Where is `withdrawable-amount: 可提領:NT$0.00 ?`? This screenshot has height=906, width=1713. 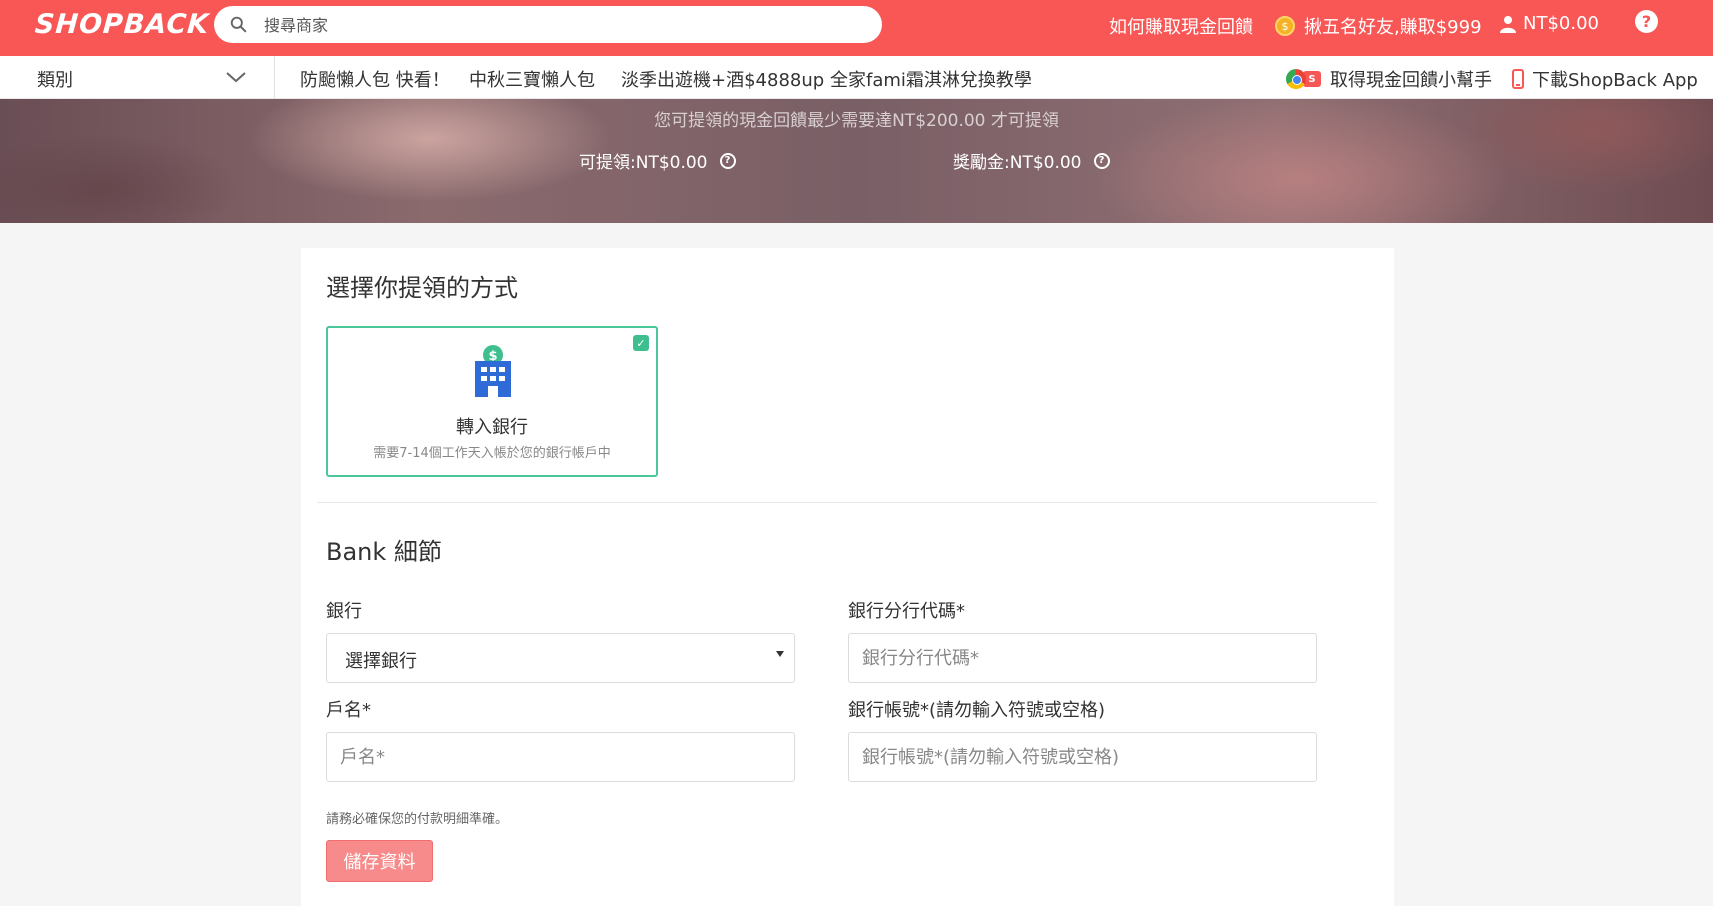 withdrawable-amount: 可提領:NT$0.00 ? is located at coordinates (657, 160).